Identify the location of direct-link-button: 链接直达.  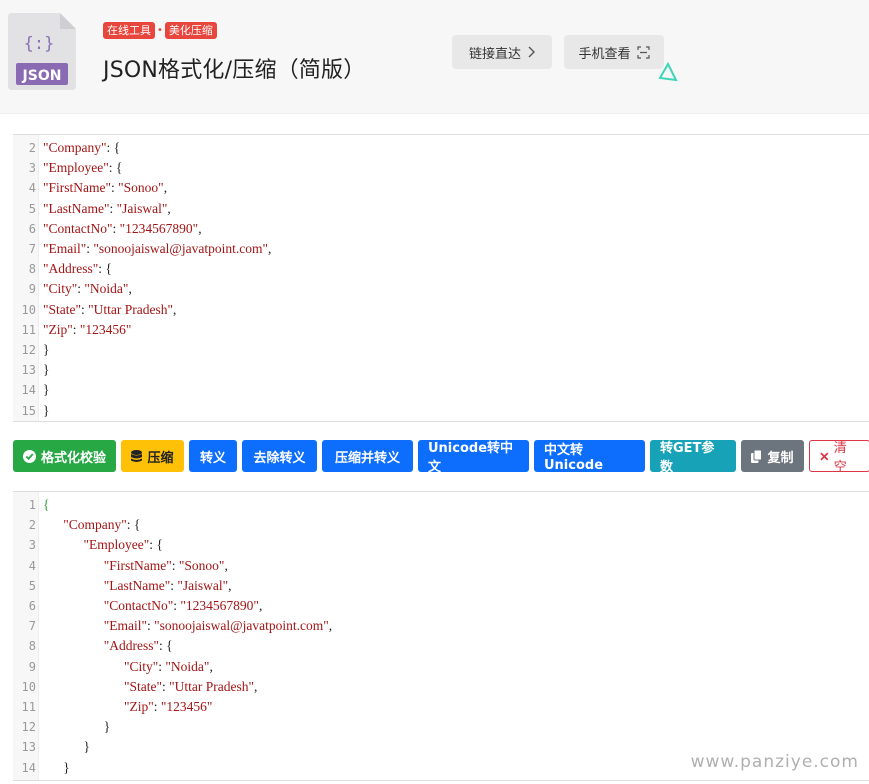
(502, 52).